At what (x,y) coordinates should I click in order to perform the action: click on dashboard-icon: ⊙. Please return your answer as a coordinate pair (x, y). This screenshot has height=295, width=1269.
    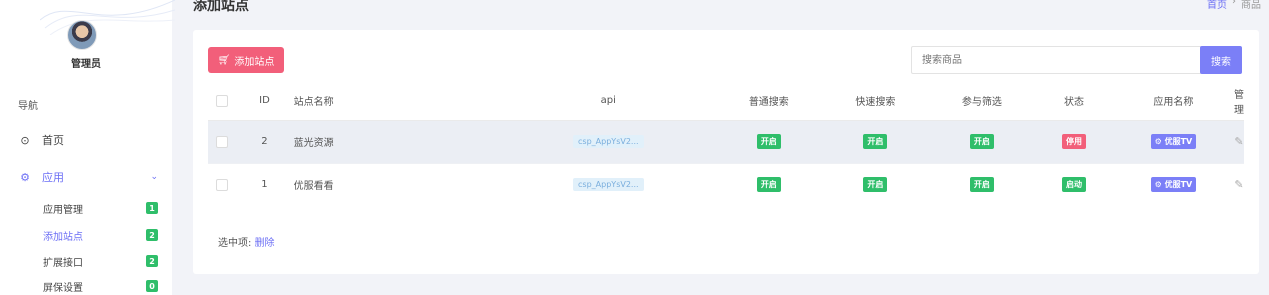
    Looking at the image, I should click on (25, 140).